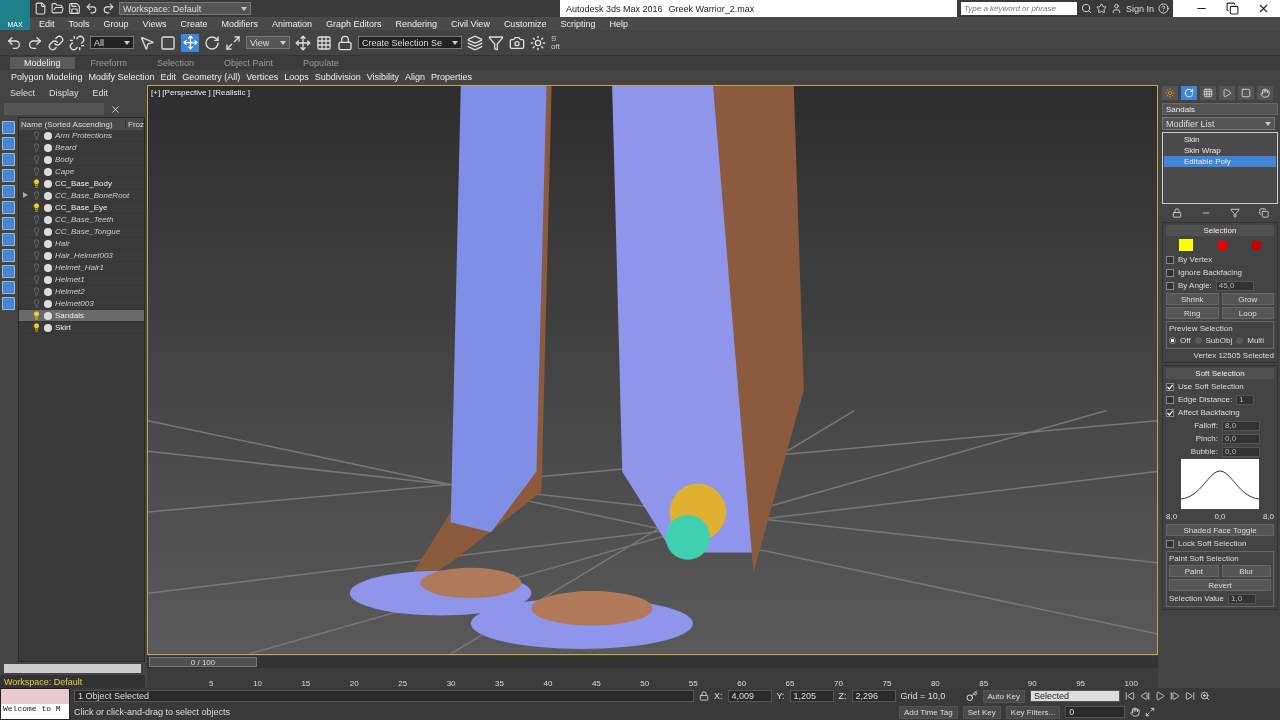 The image size is (1280, 720). Describe the element at coordinates (100, 93) in the screenshot. I see `explorer-menu-item: Edit` at that location.